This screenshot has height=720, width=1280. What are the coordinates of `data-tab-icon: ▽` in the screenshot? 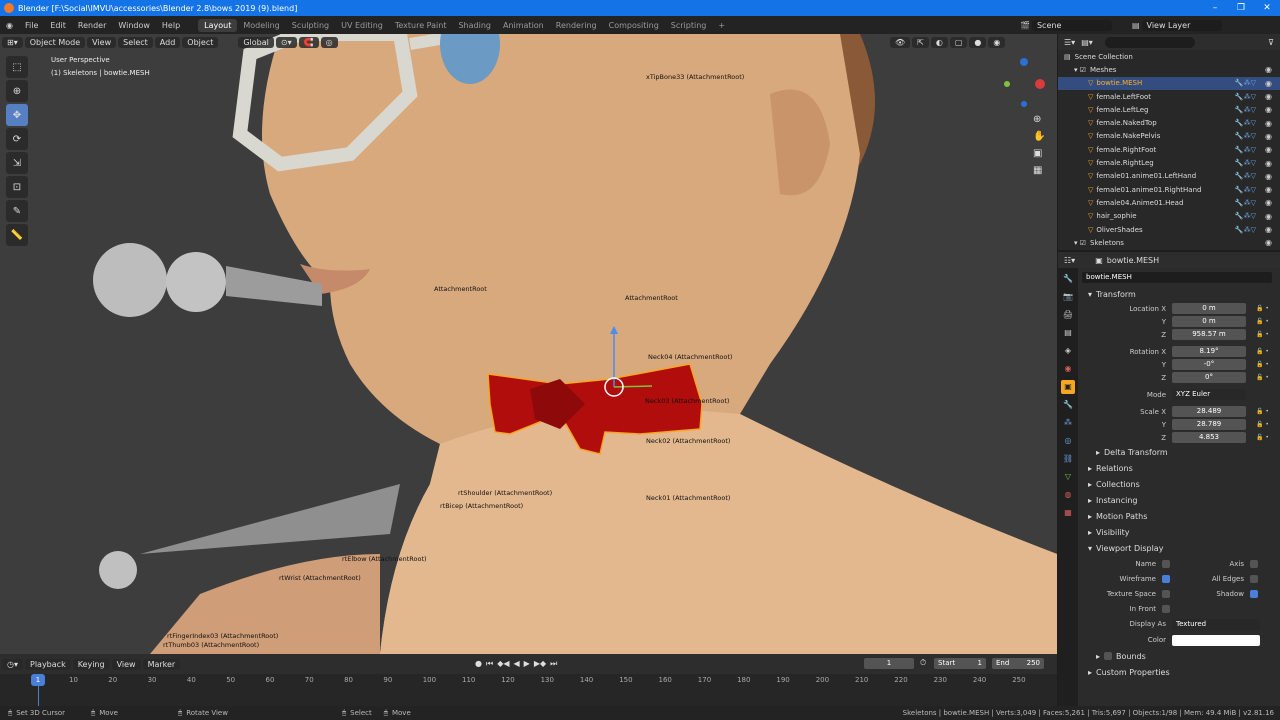 It's located at (1068, 477).